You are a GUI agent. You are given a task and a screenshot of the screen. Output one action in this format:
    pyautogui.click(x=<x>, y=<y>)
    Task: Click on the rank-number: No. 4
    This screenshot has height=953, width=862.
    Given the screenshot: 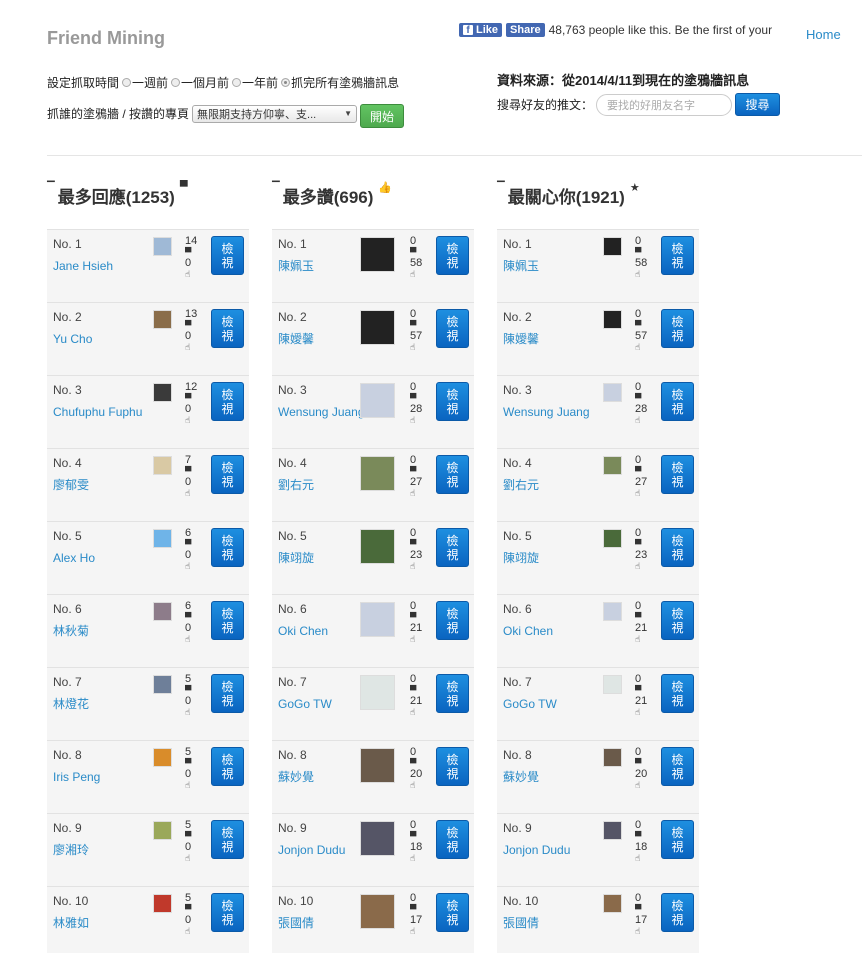 What is the action you would take?
    pyautogui.click(x=517, y=463)
    